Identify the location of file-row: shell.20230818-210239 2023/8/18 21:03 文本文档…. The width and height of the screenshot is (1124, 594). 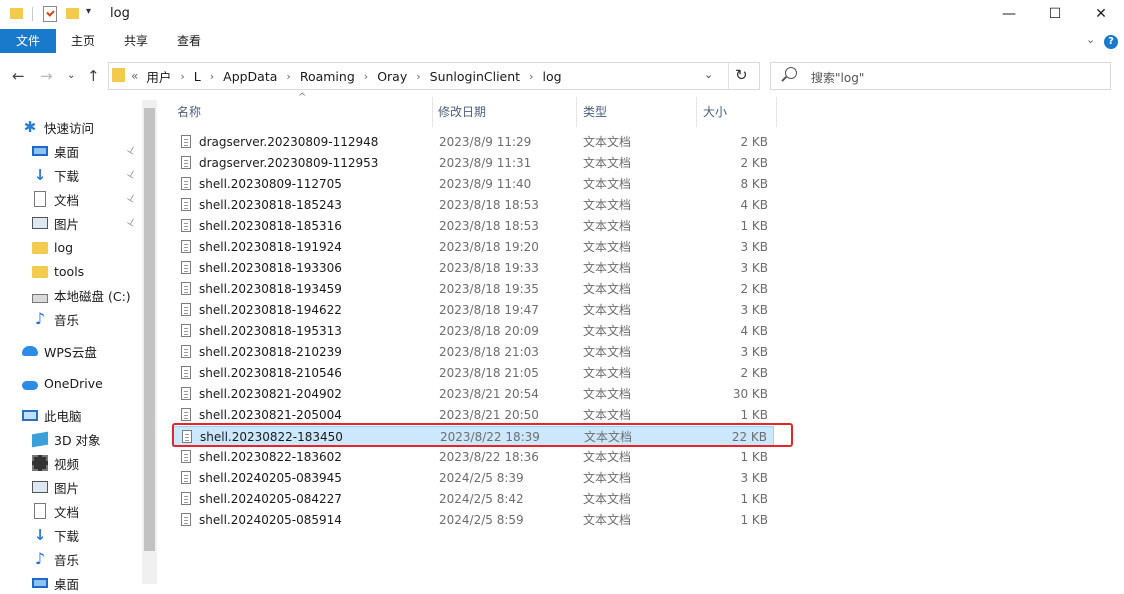
(473, 352).